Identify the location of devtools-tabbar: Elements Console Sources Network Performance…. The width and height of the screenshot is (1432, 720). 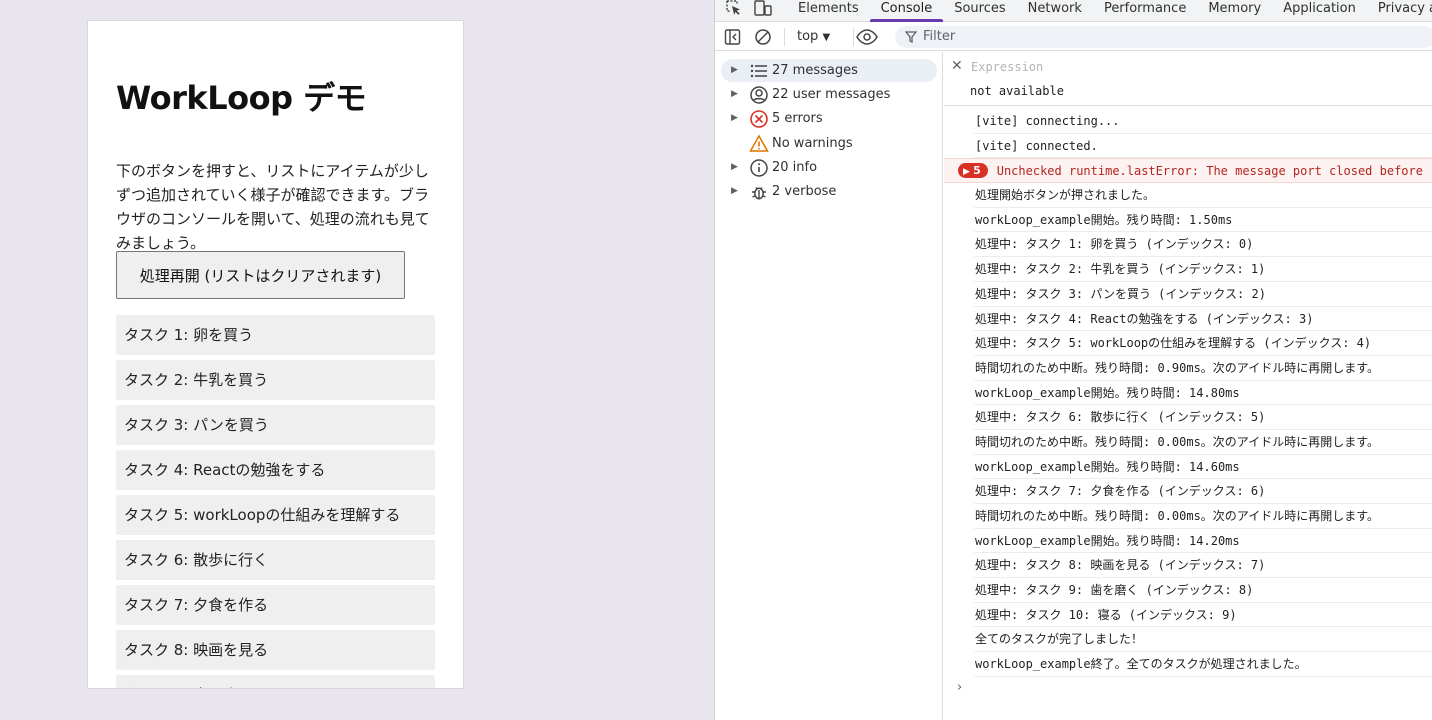
(1073, 11).